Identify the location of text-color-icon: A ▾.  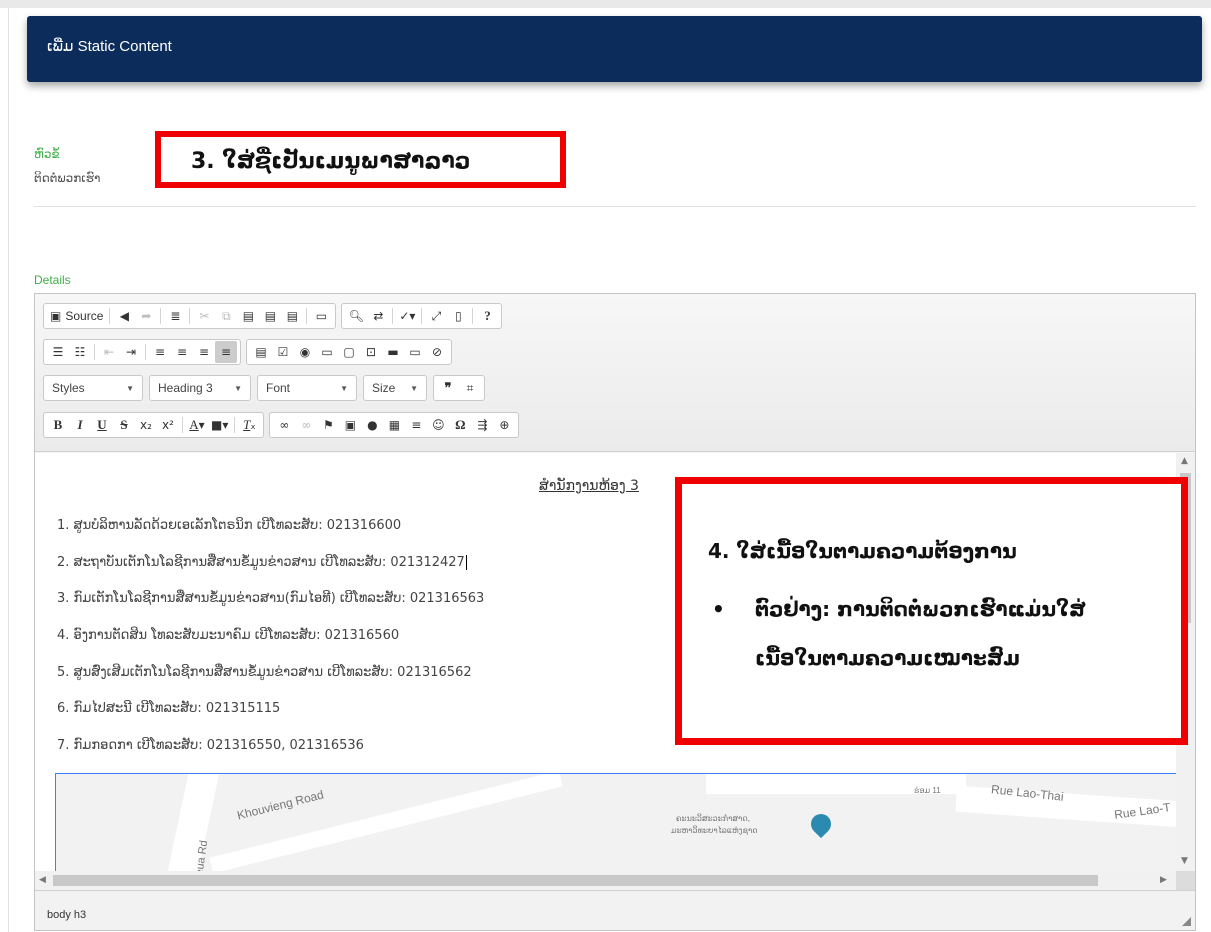
(197, 425).